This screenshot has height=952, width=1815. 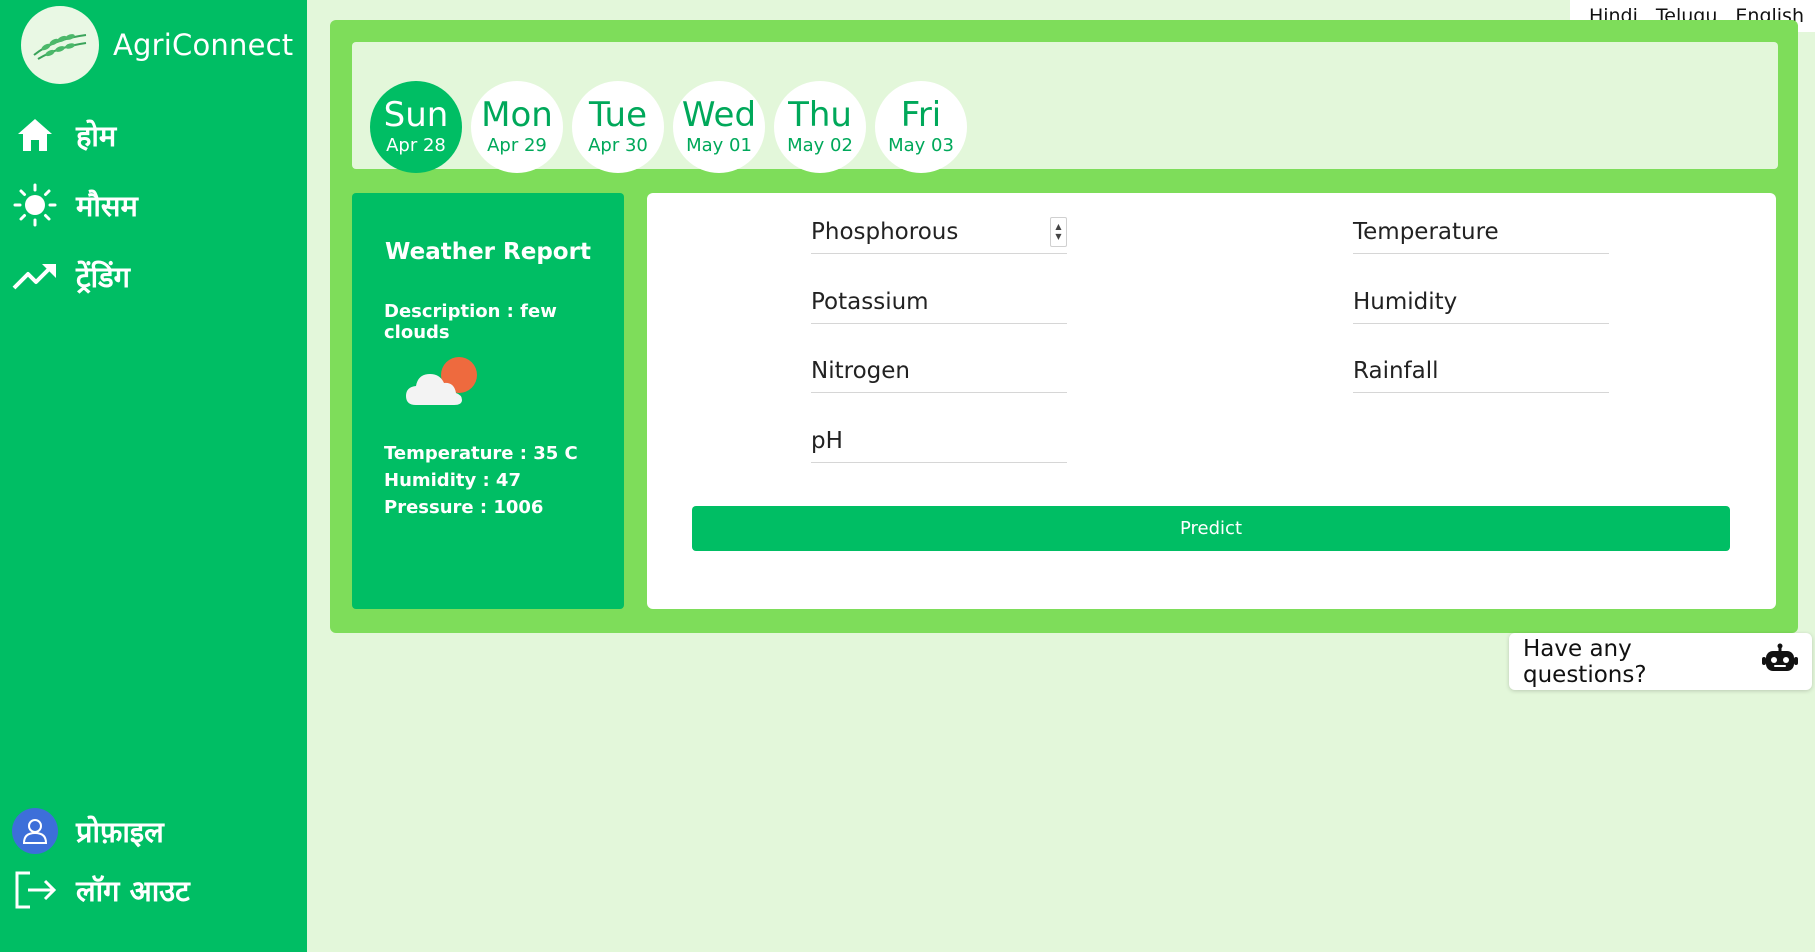 I want to click on ph-input: pH, so click(x=939, y=441).